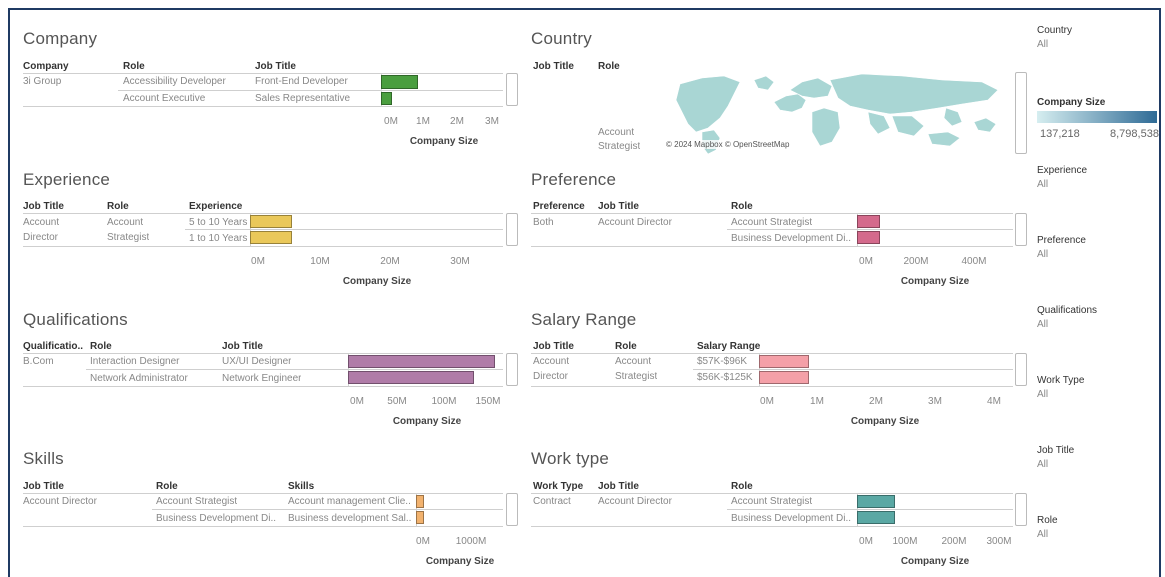  Describe the element at coordinates (377, 281) in the screenshot. I see `experience-axis-title: Company Size` at that location.